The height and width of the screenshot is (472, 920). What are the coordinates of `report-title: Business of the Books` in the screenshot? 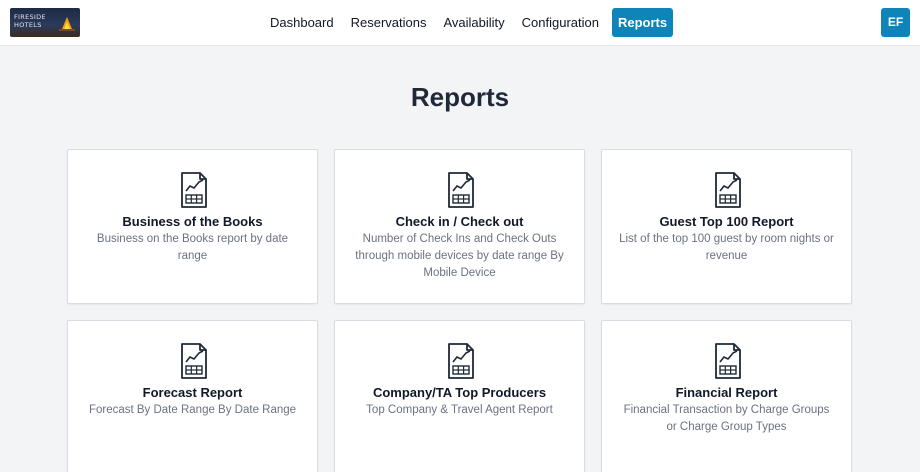 It's located at (192, 221).